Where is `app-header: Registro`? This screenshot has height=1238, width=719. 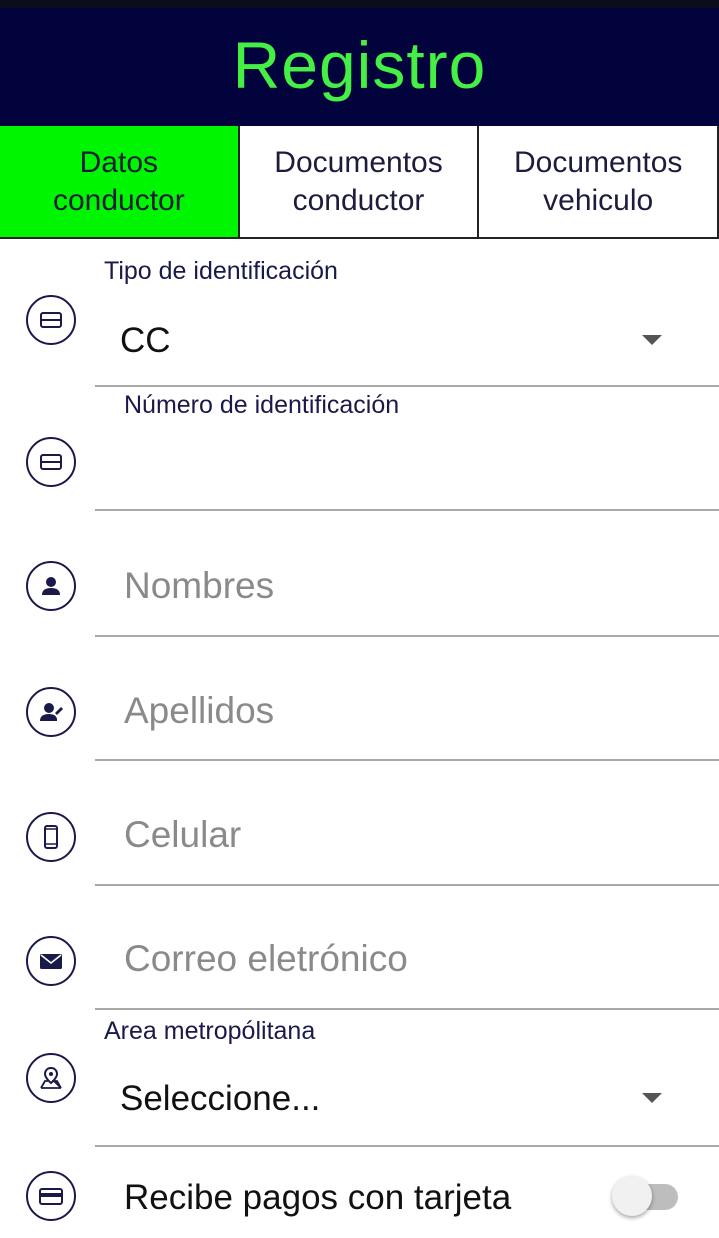 app-header: Registro is located at coordinates (359, 67).